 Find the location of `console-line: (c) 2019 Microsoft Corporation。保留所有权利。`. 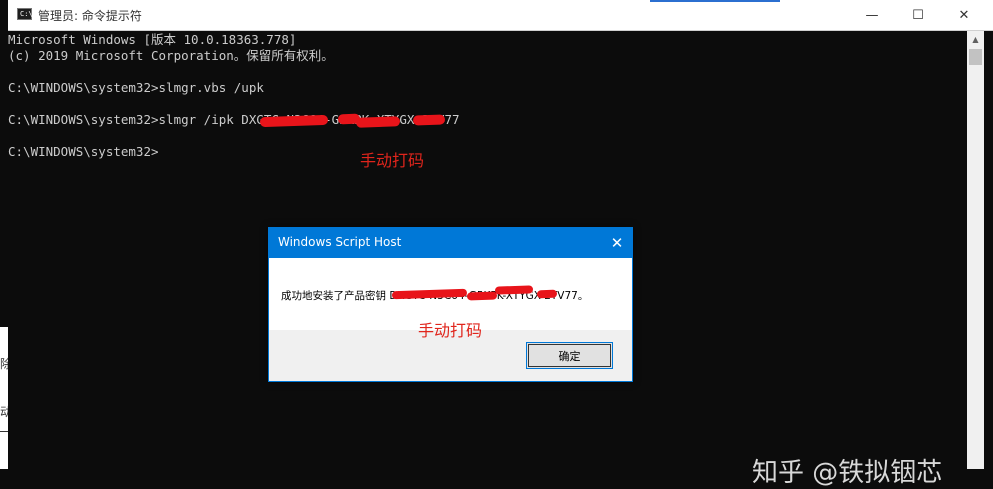

console-line: (c) 2019 Microsoft Corporation。保留所有权利。 is located at coordinates (171, 55).